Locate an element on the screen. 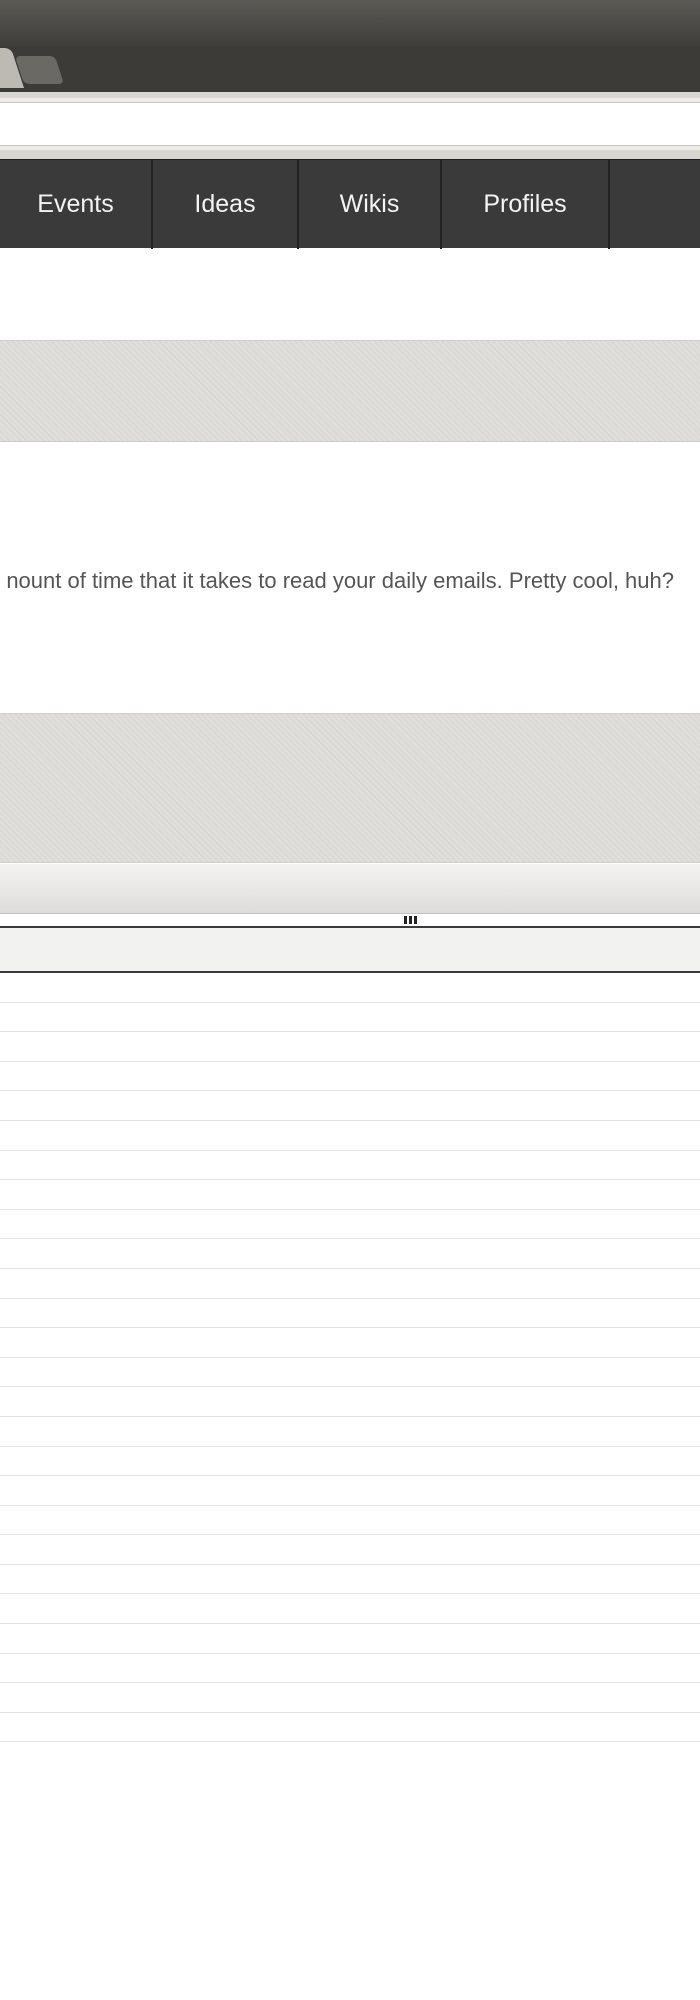 The height and width of the screenshot is (2000, 700). site-nav: Events Ideas Wikis Profiles is located at coordinates (350, 204).